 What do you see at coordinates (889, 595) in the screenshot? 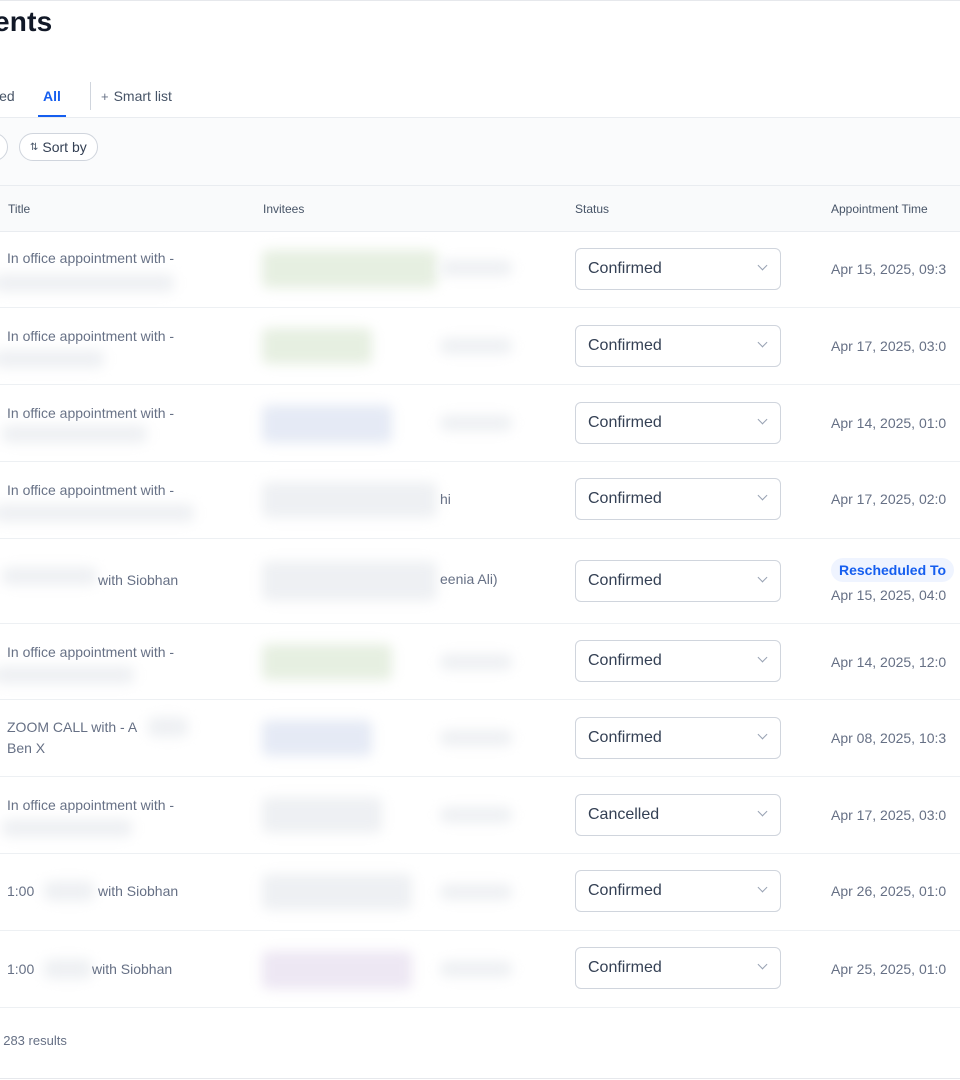
I see `appointment-time: Apr 15, 2025, 04:0` at bounding box center [889, 595].